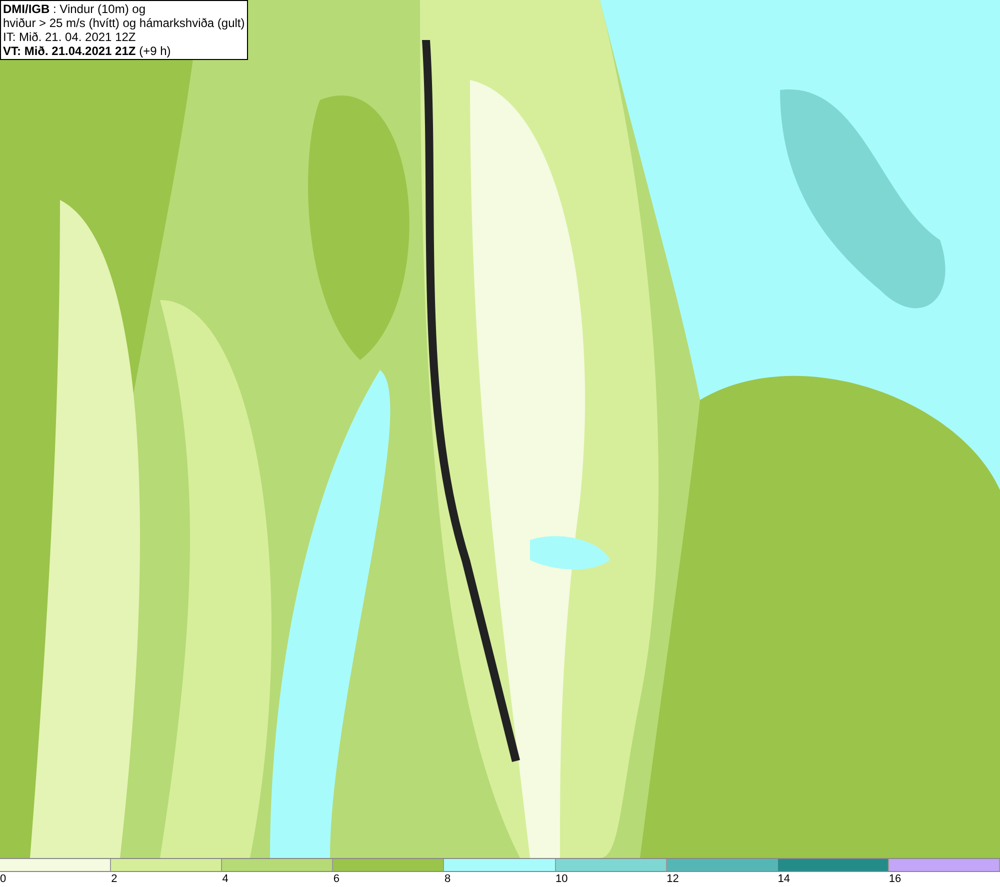 This screenshot has height=887, width=1000. Describe the element at coordinates (336, 879) in the screenshot. I see `scale-label: 6` at that location.